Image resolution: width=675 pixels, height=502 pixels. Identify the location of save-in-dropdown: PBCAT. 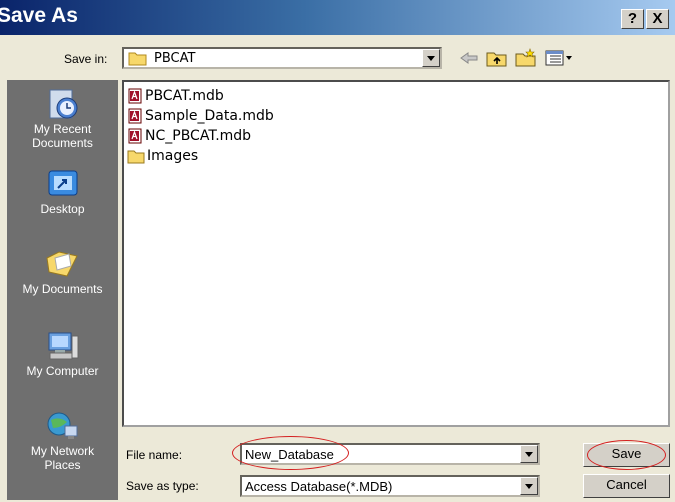
(282, 58).